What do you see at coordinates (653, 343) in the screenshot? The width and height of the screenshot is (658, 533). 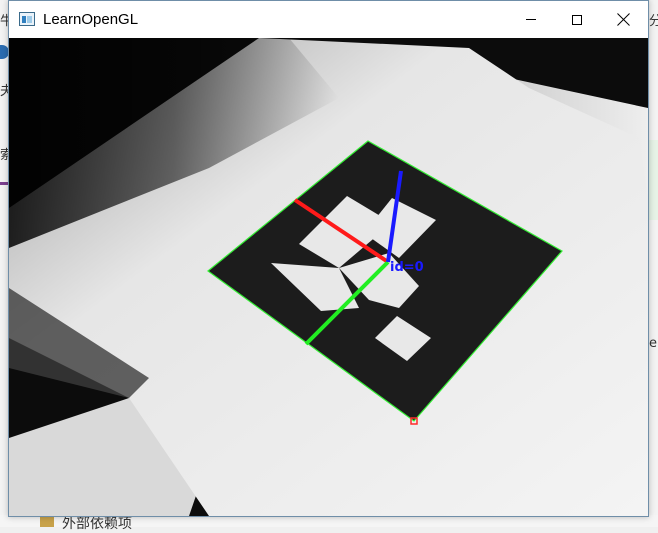 I see `background-text-fragment: e` at bounding box center [653, 343].